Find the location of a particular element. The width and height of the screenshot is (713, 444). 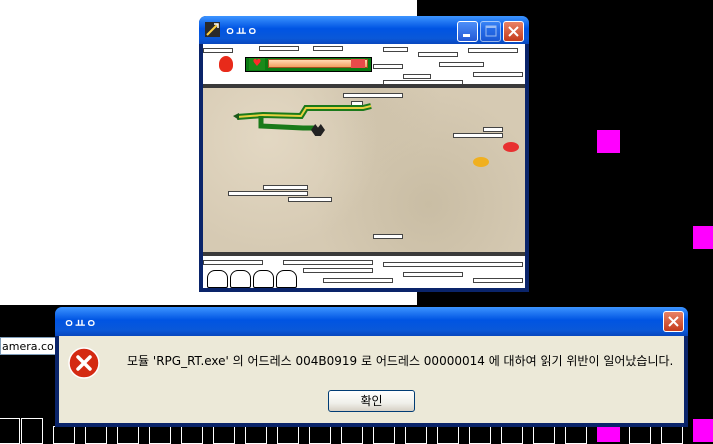

game-window-titlebar: ㅇㅛㅇ is located at coordinates (364, 30).